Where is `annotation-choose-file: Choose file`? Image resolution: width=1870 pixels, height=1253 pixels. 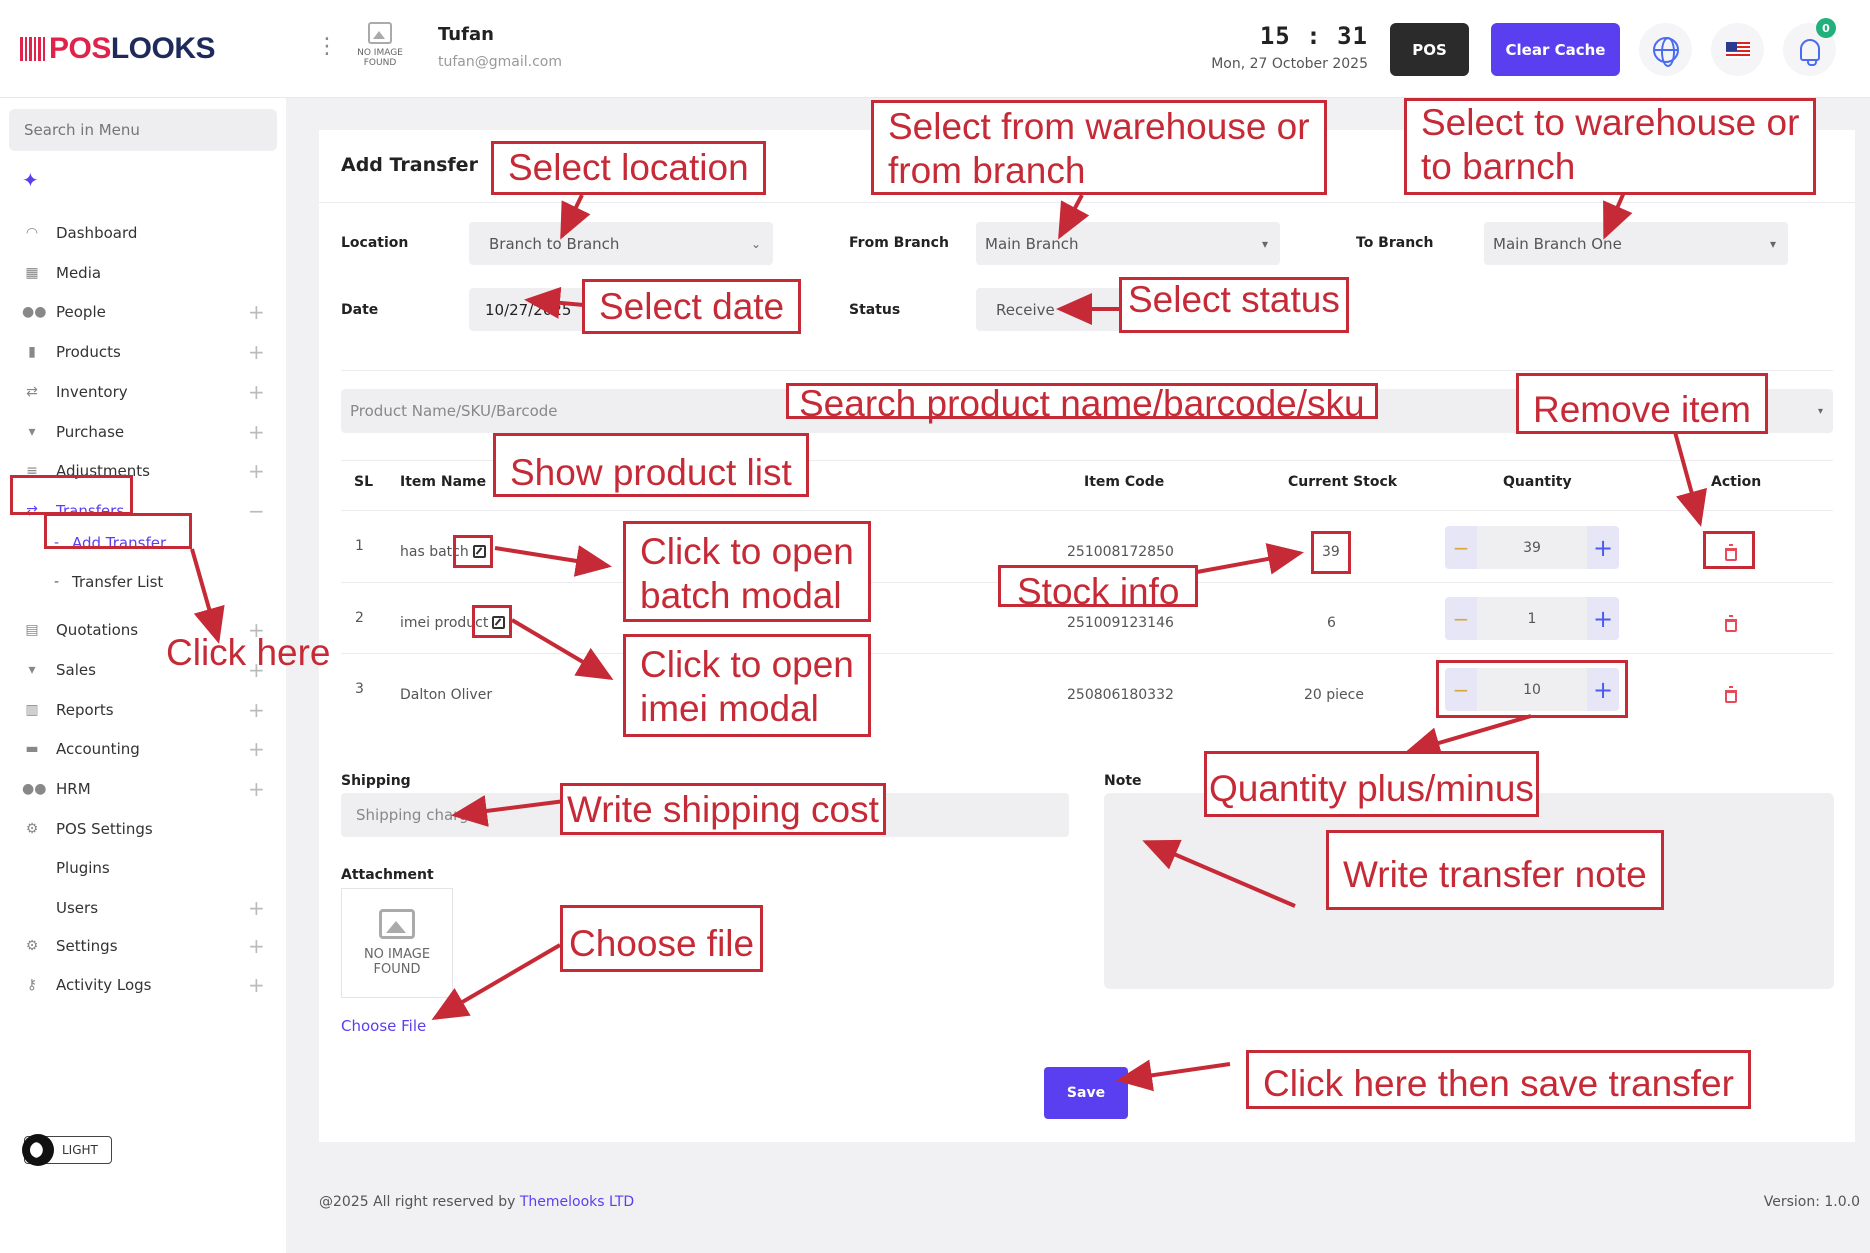
annotation-choose-file: Choose file is located at coordinates (662, 938).